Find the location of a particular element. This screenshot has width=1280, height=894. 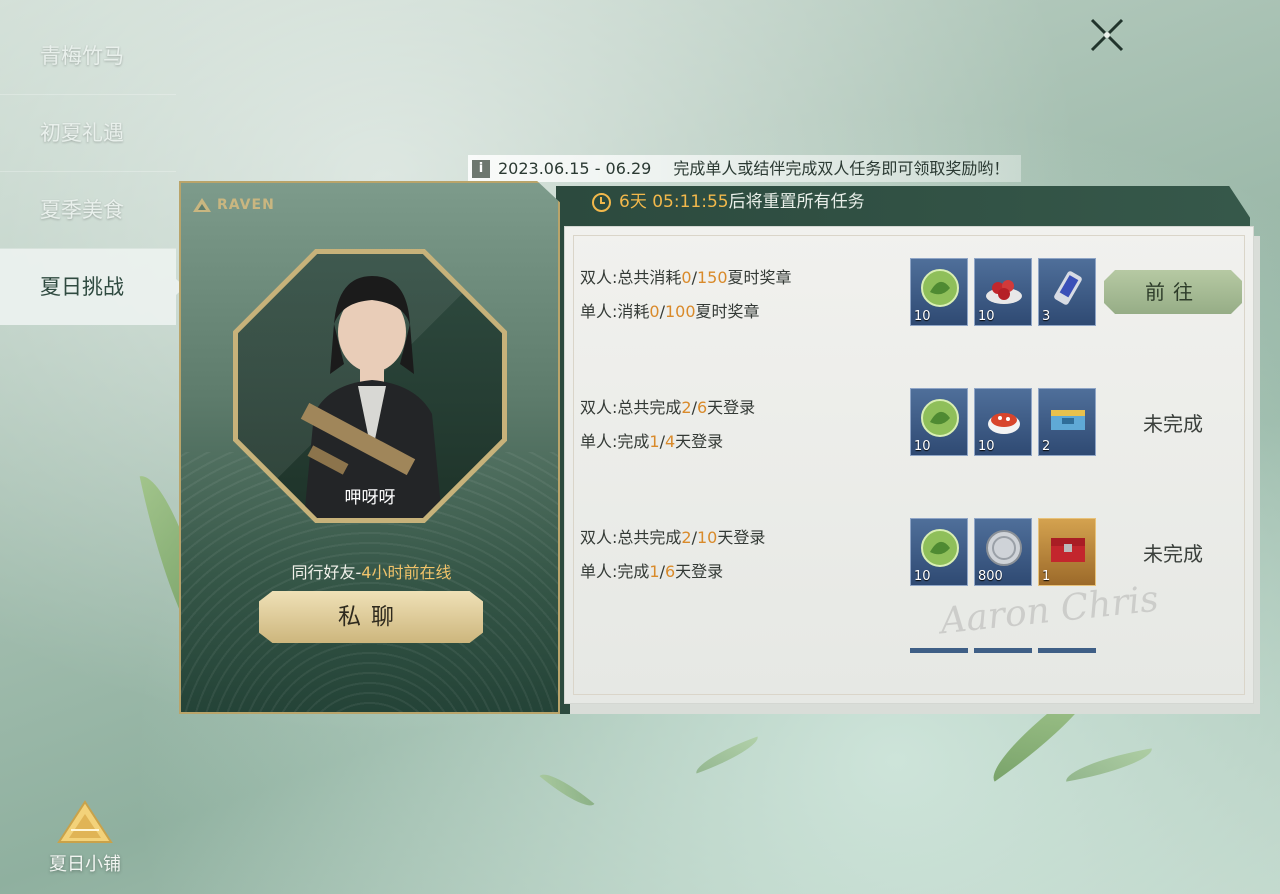

avatar-frame: 呷呀呀 is located at coordinates (370, 386).